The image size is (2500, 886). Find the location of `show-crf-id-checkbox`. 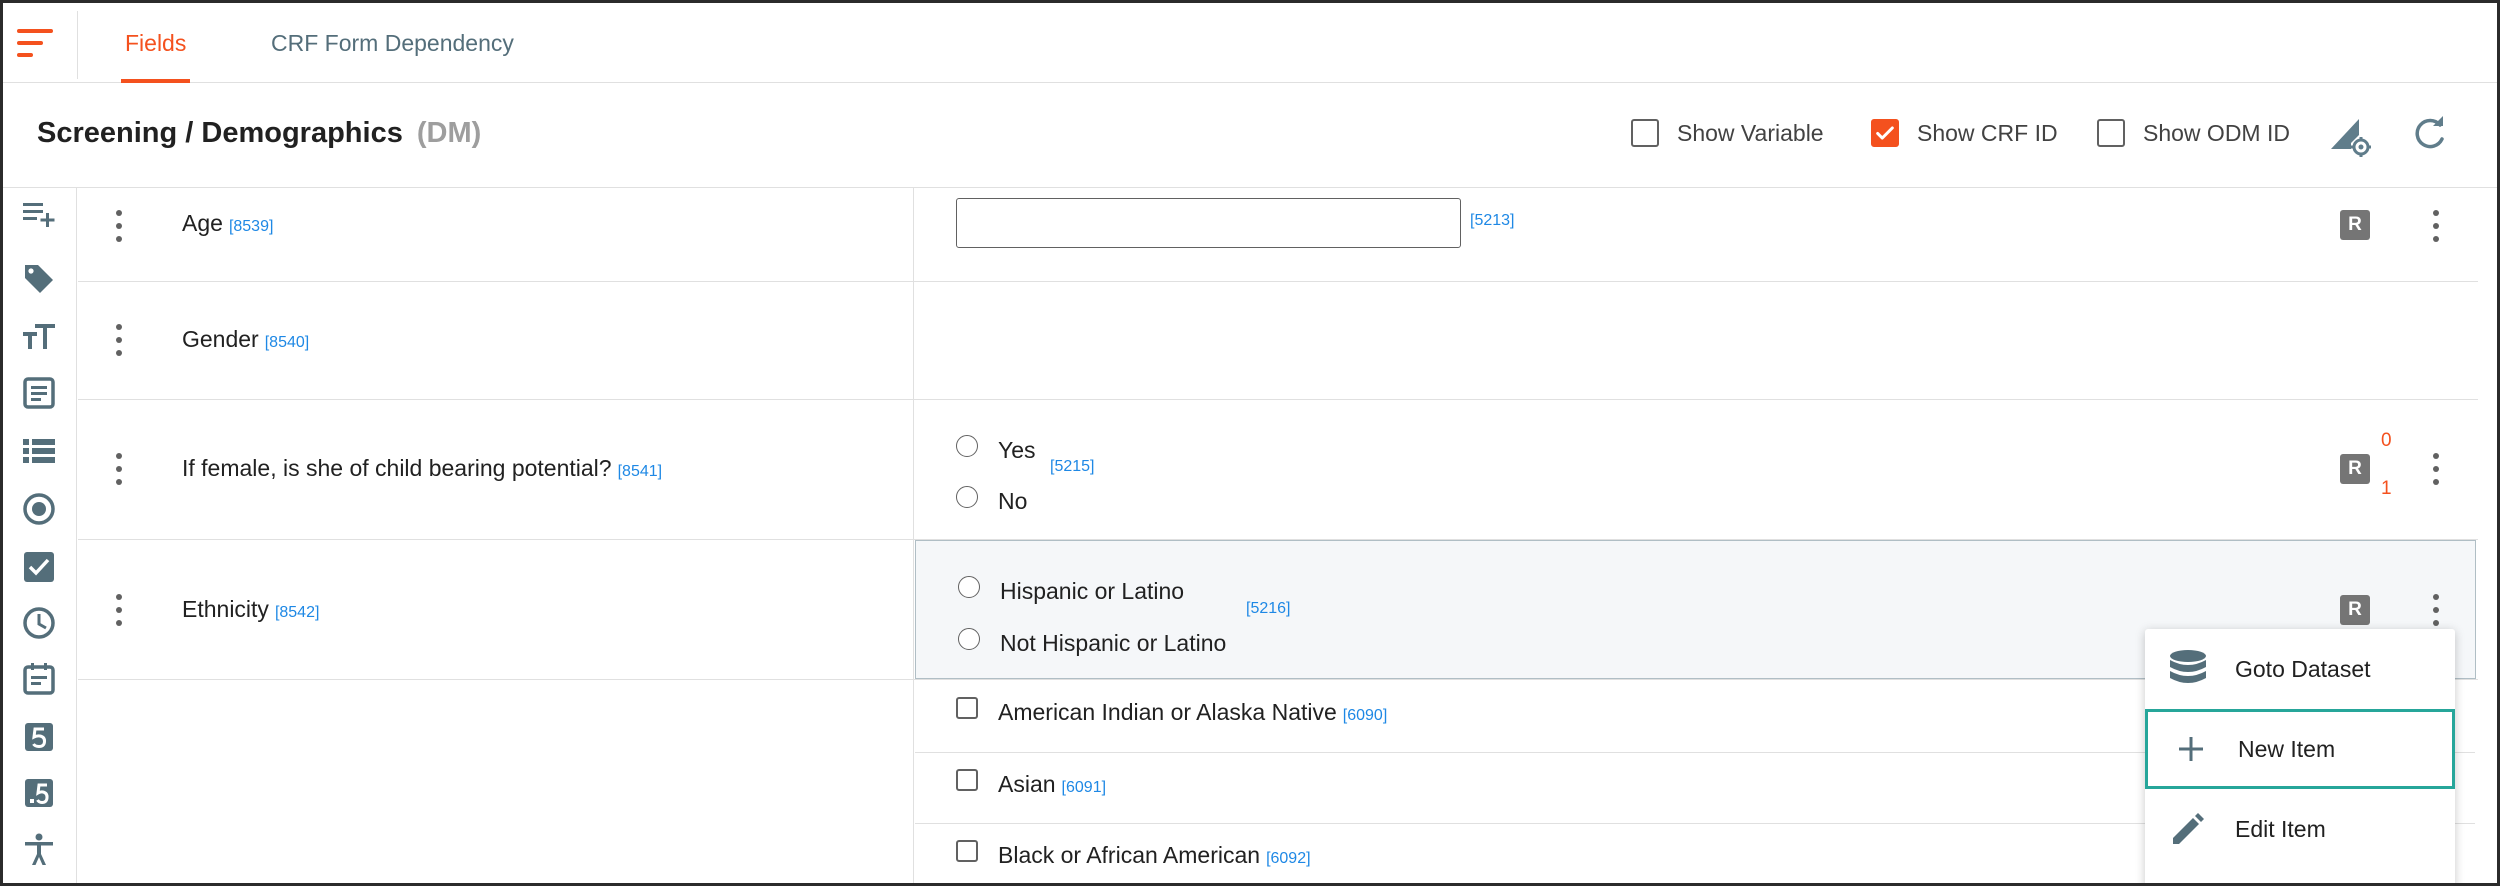

show-crf-id-checkbox is located at coordinates (1885, 133).